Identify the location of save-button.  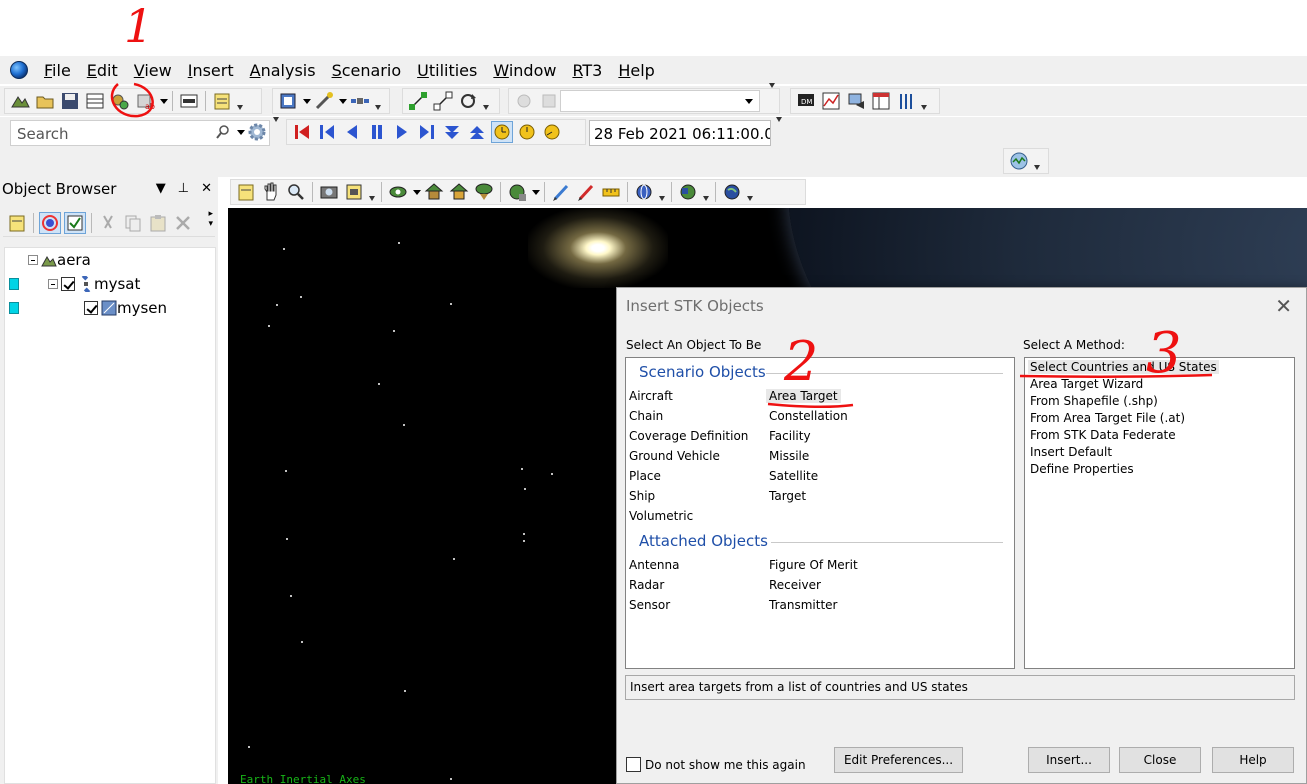
(70, 101).